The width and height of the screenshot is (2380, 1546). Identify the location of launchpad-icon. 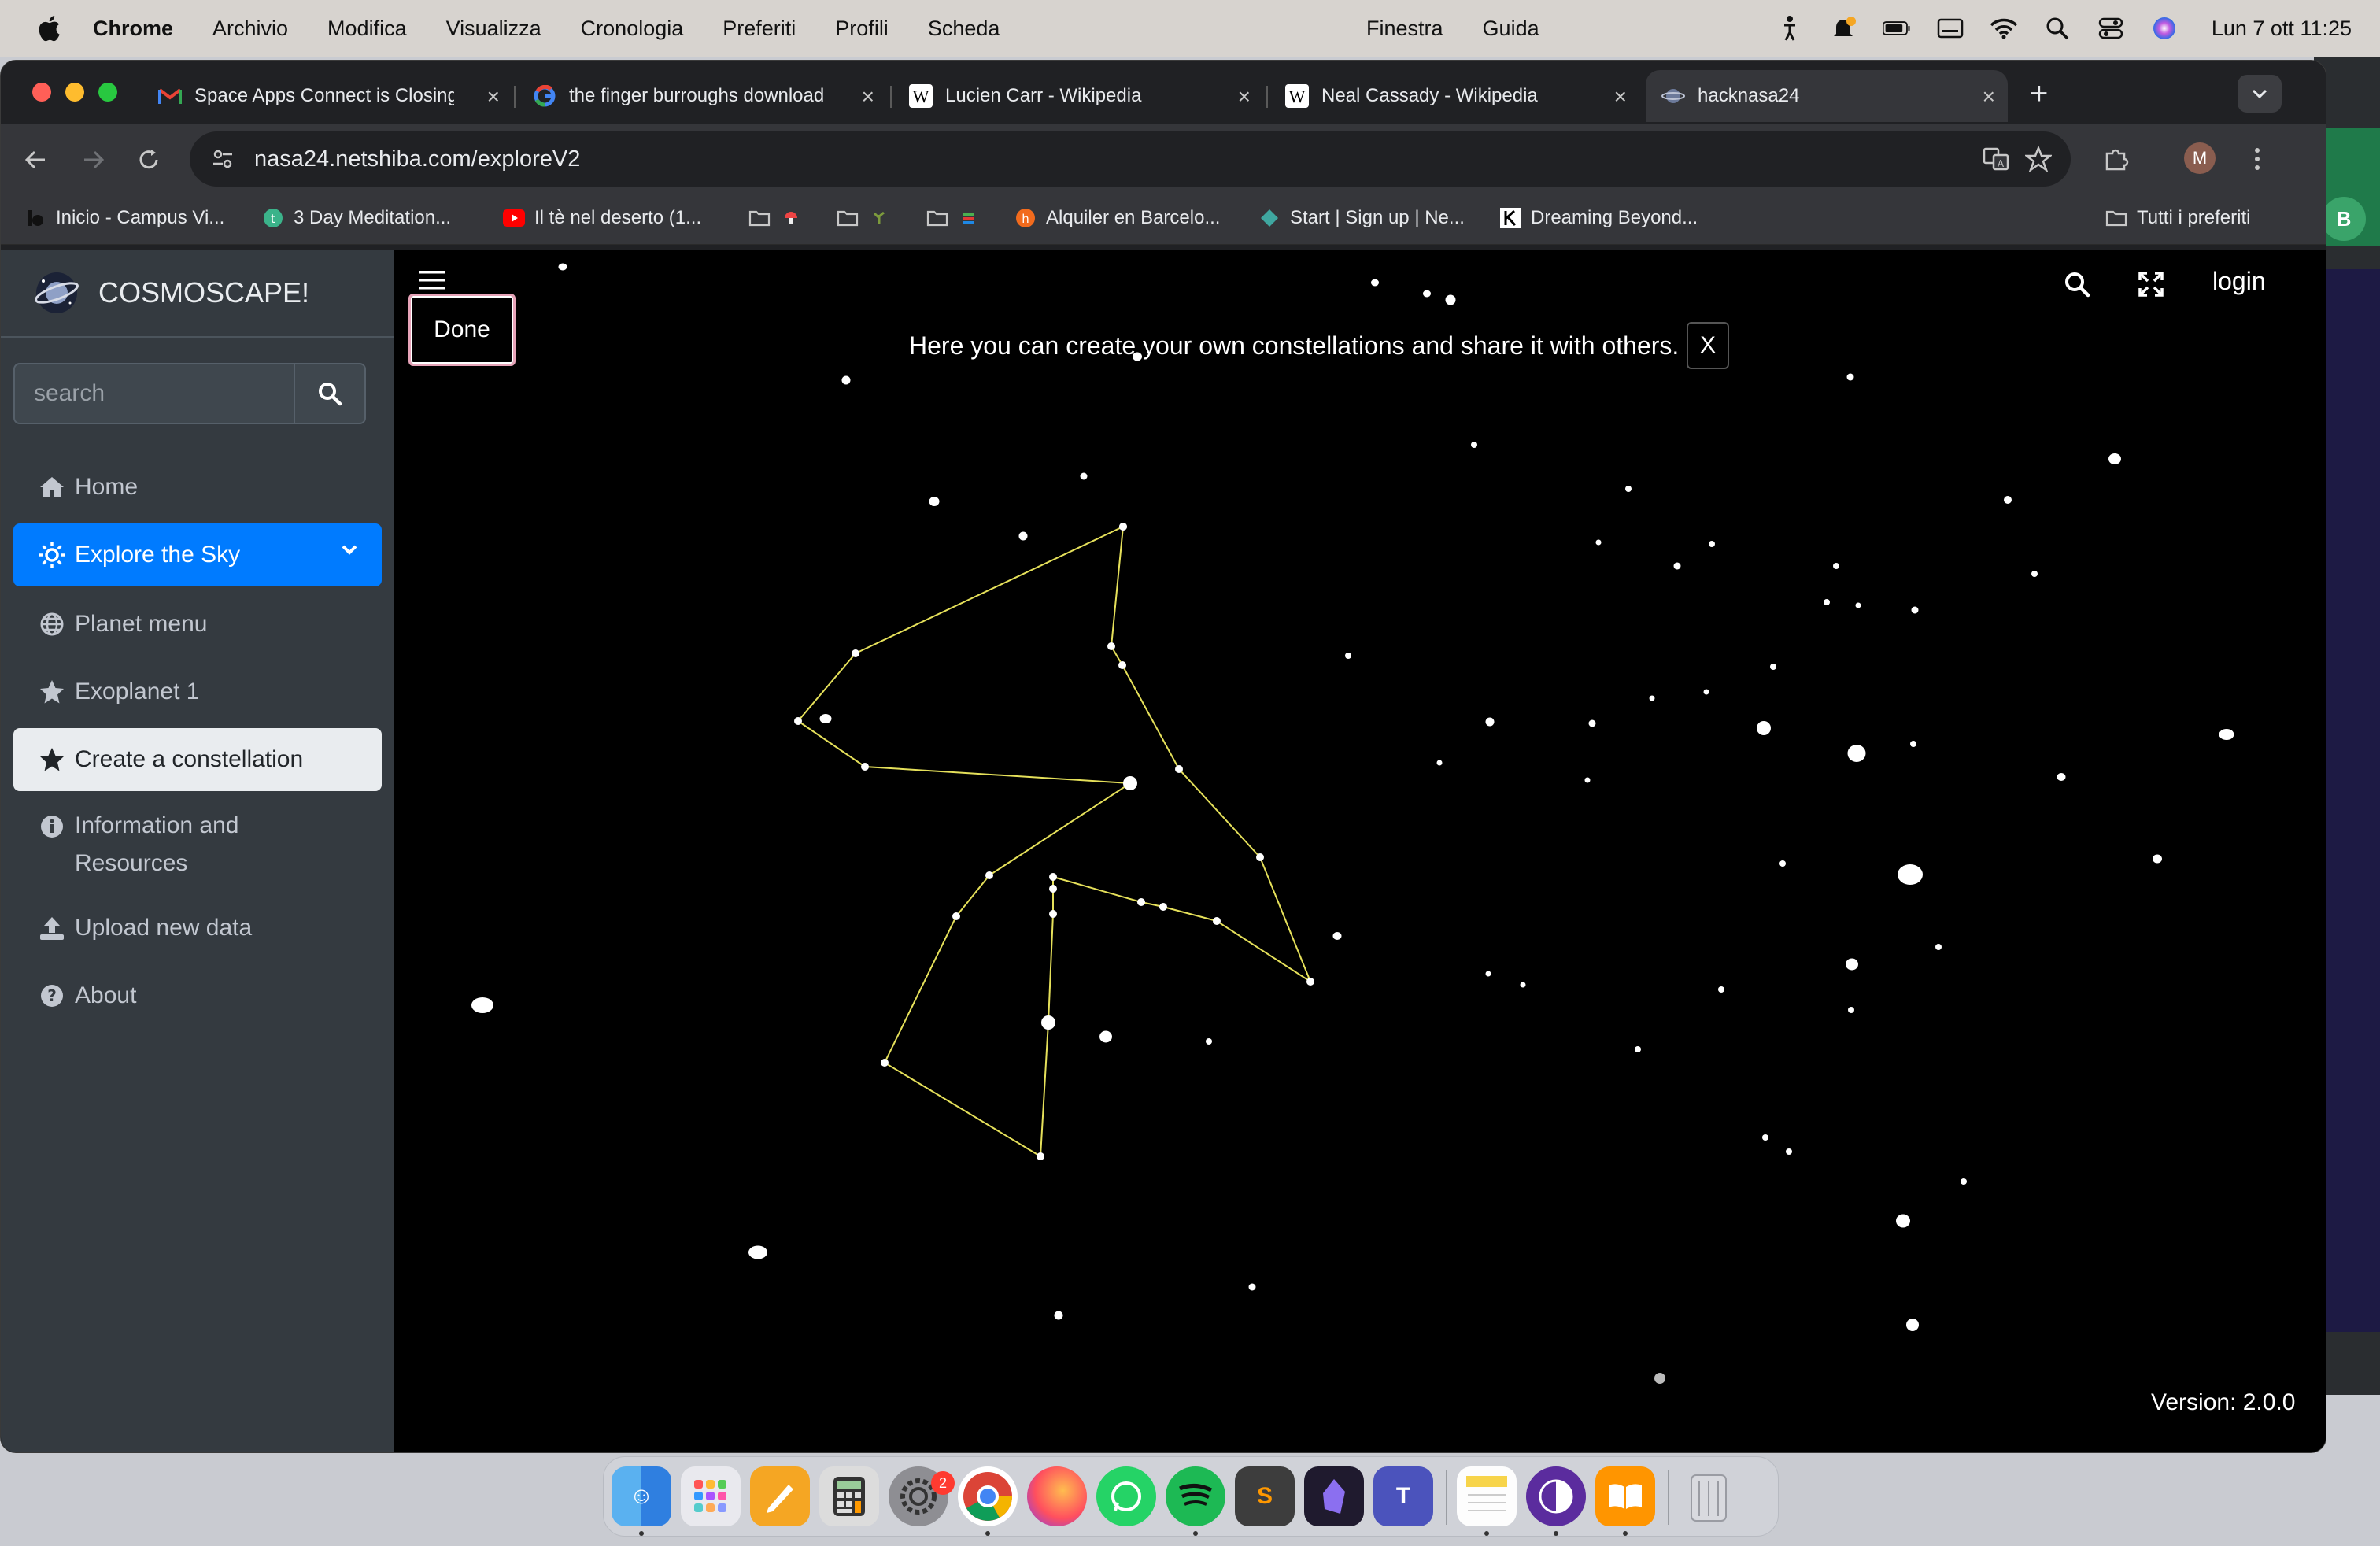
(711, 1496).